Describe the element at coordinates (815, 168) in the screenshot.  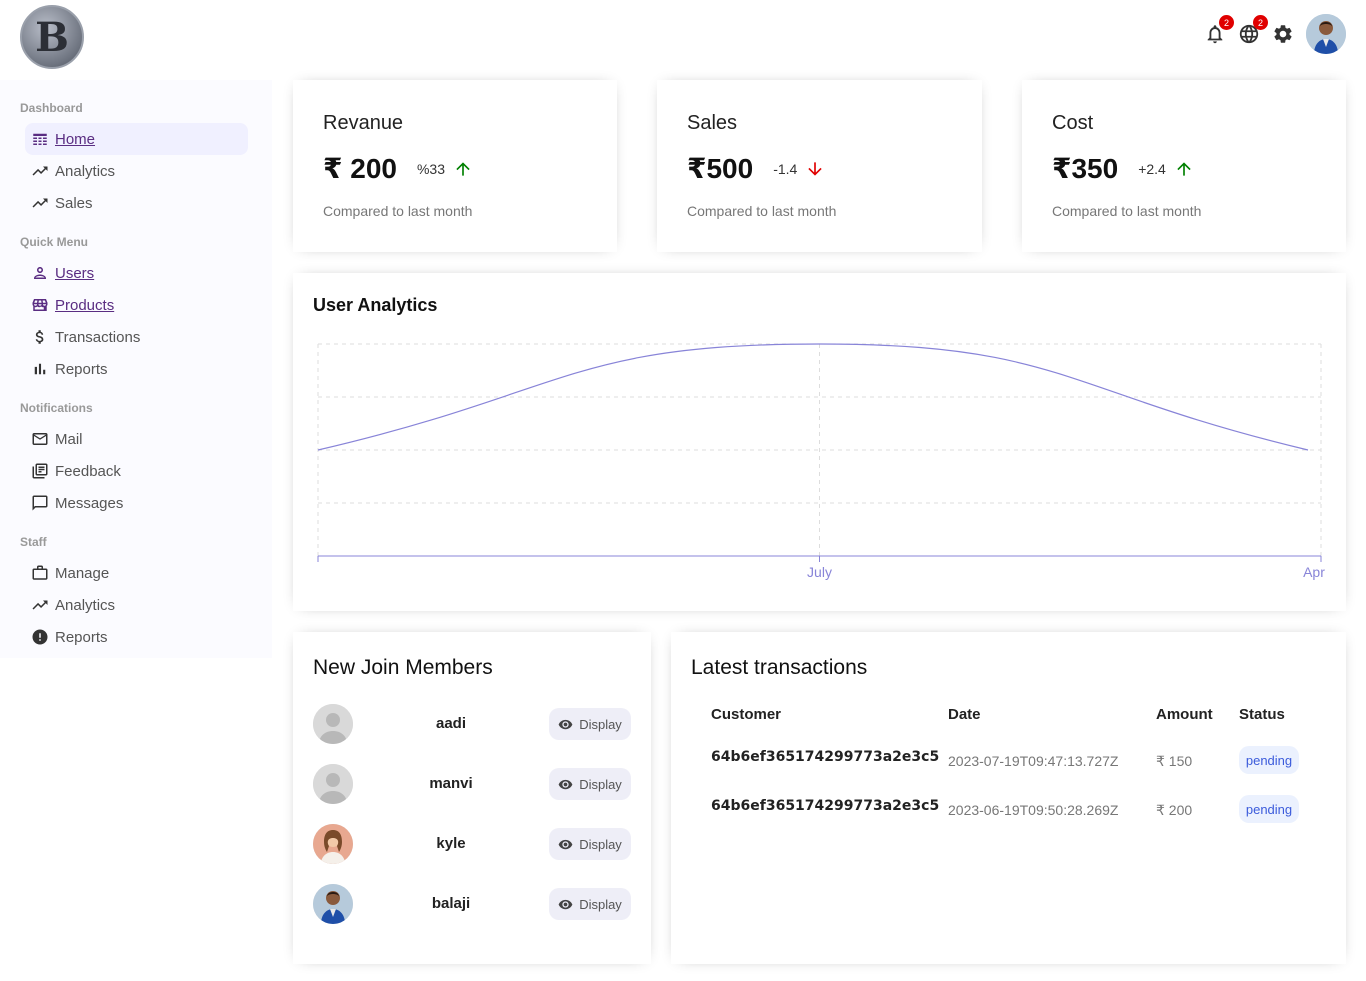
I see `arrow-down-icon` at that location.